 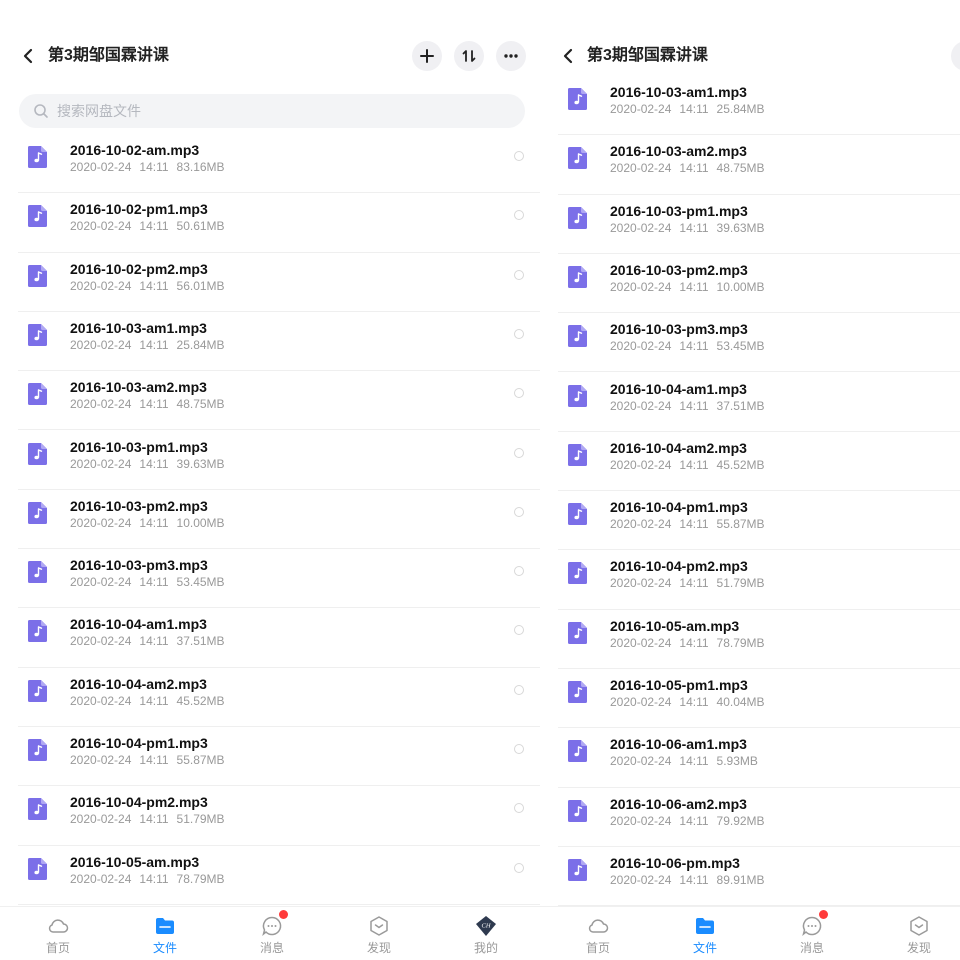 I want to click on plus-icon, so click(x=427, y=56).